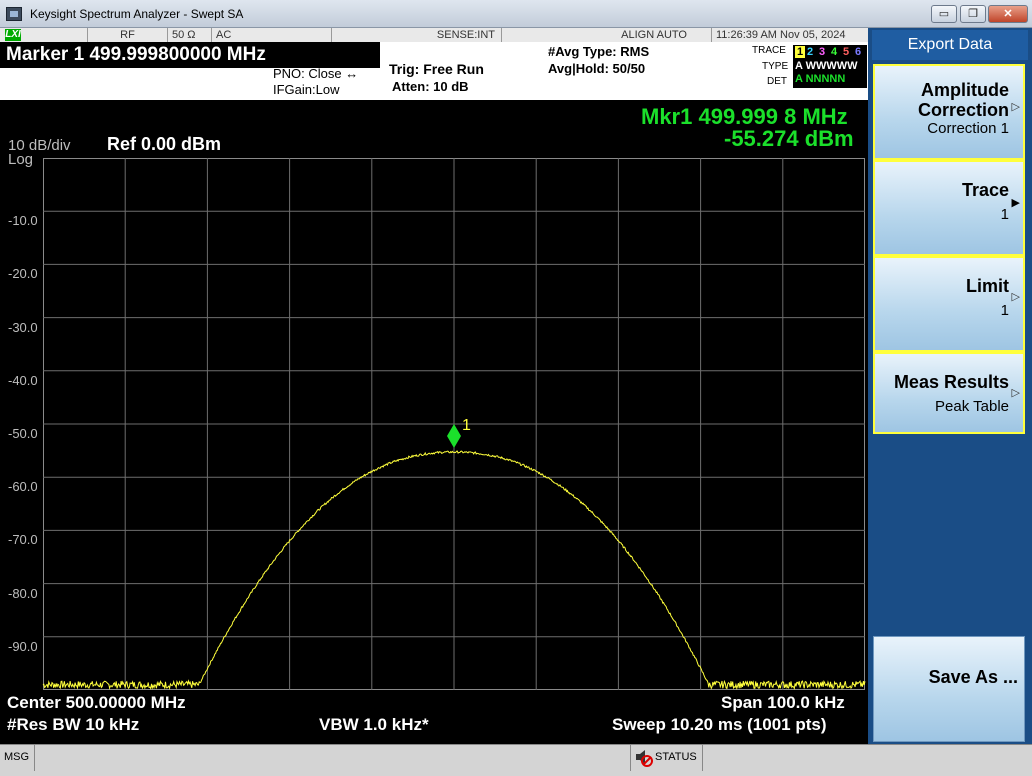 This screenshot has width=1032, height=776. I want to click on softkey-label: Limit, so click(987, 286).